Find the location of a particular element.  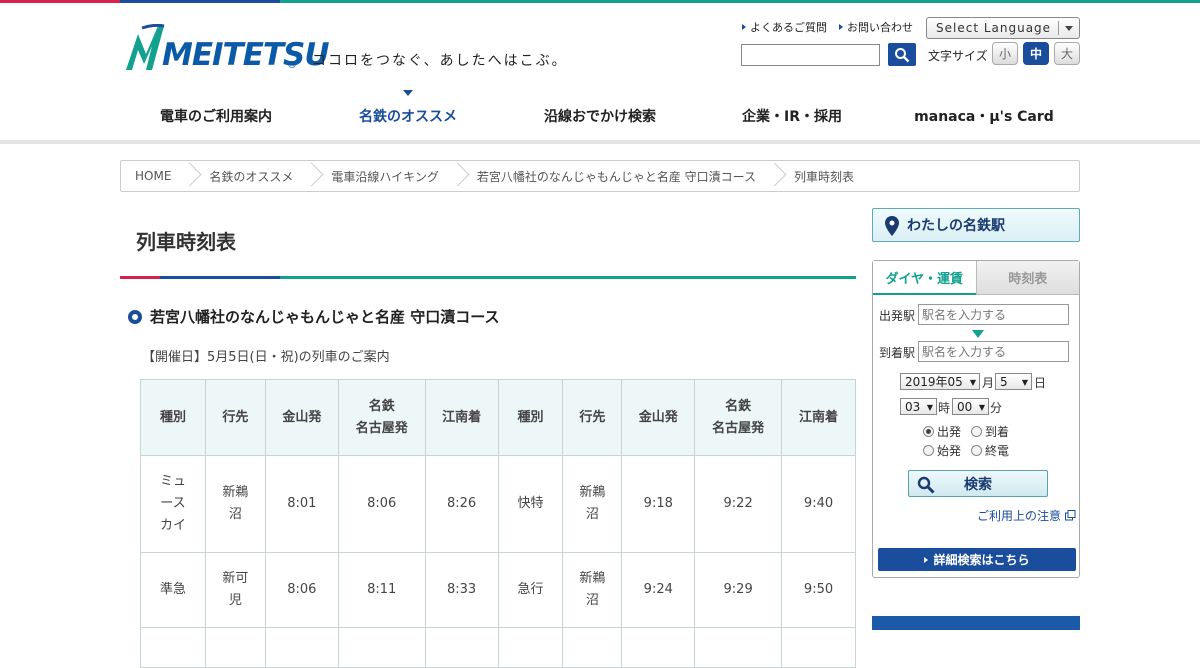

from-station-input: 駅名を入力する is located at coordinates (993, 314).